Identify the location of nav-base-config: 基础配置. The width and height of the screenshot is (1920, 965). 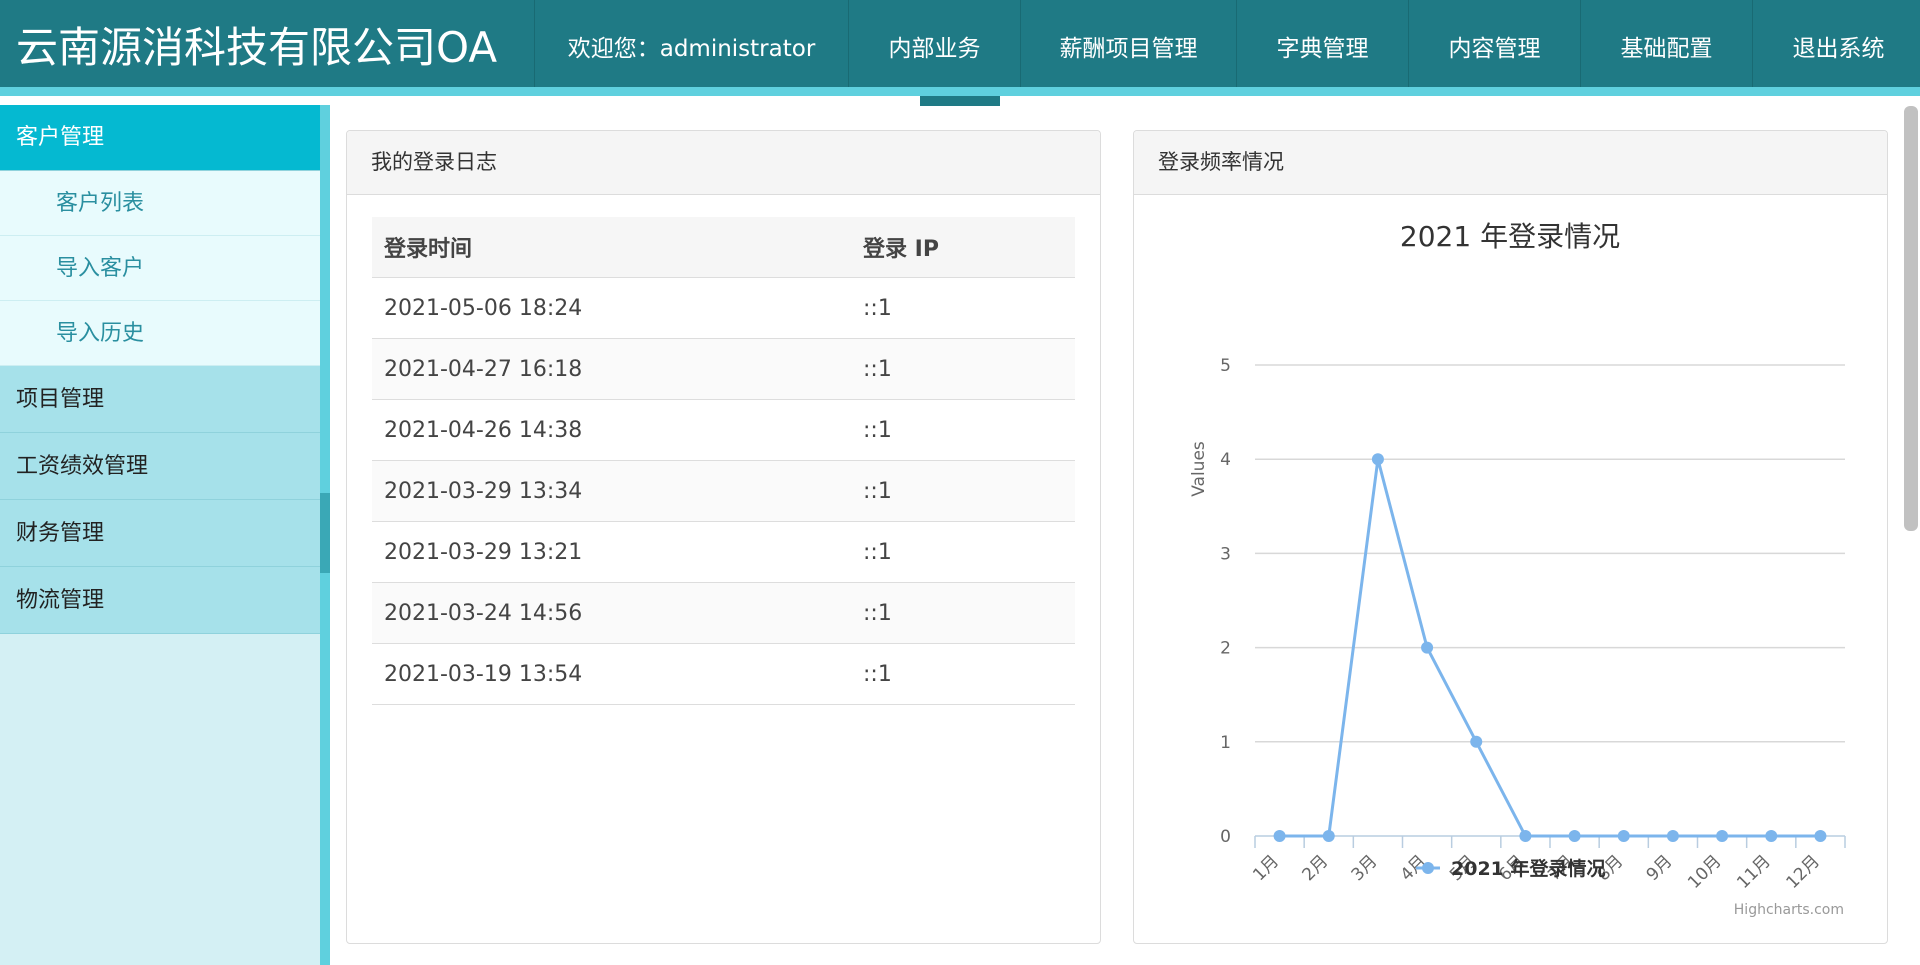
(1666, 48).